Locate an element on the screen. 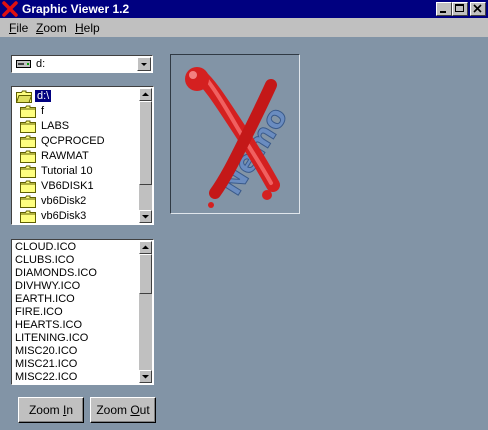  directory-item: Tutorial 10 is located at coordinates (76, 171).